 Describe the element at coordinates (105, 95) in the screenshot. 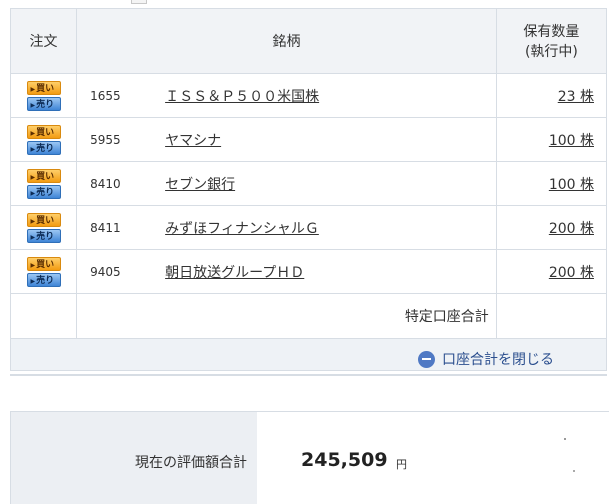

I see `stock-code: 1655` at that location.